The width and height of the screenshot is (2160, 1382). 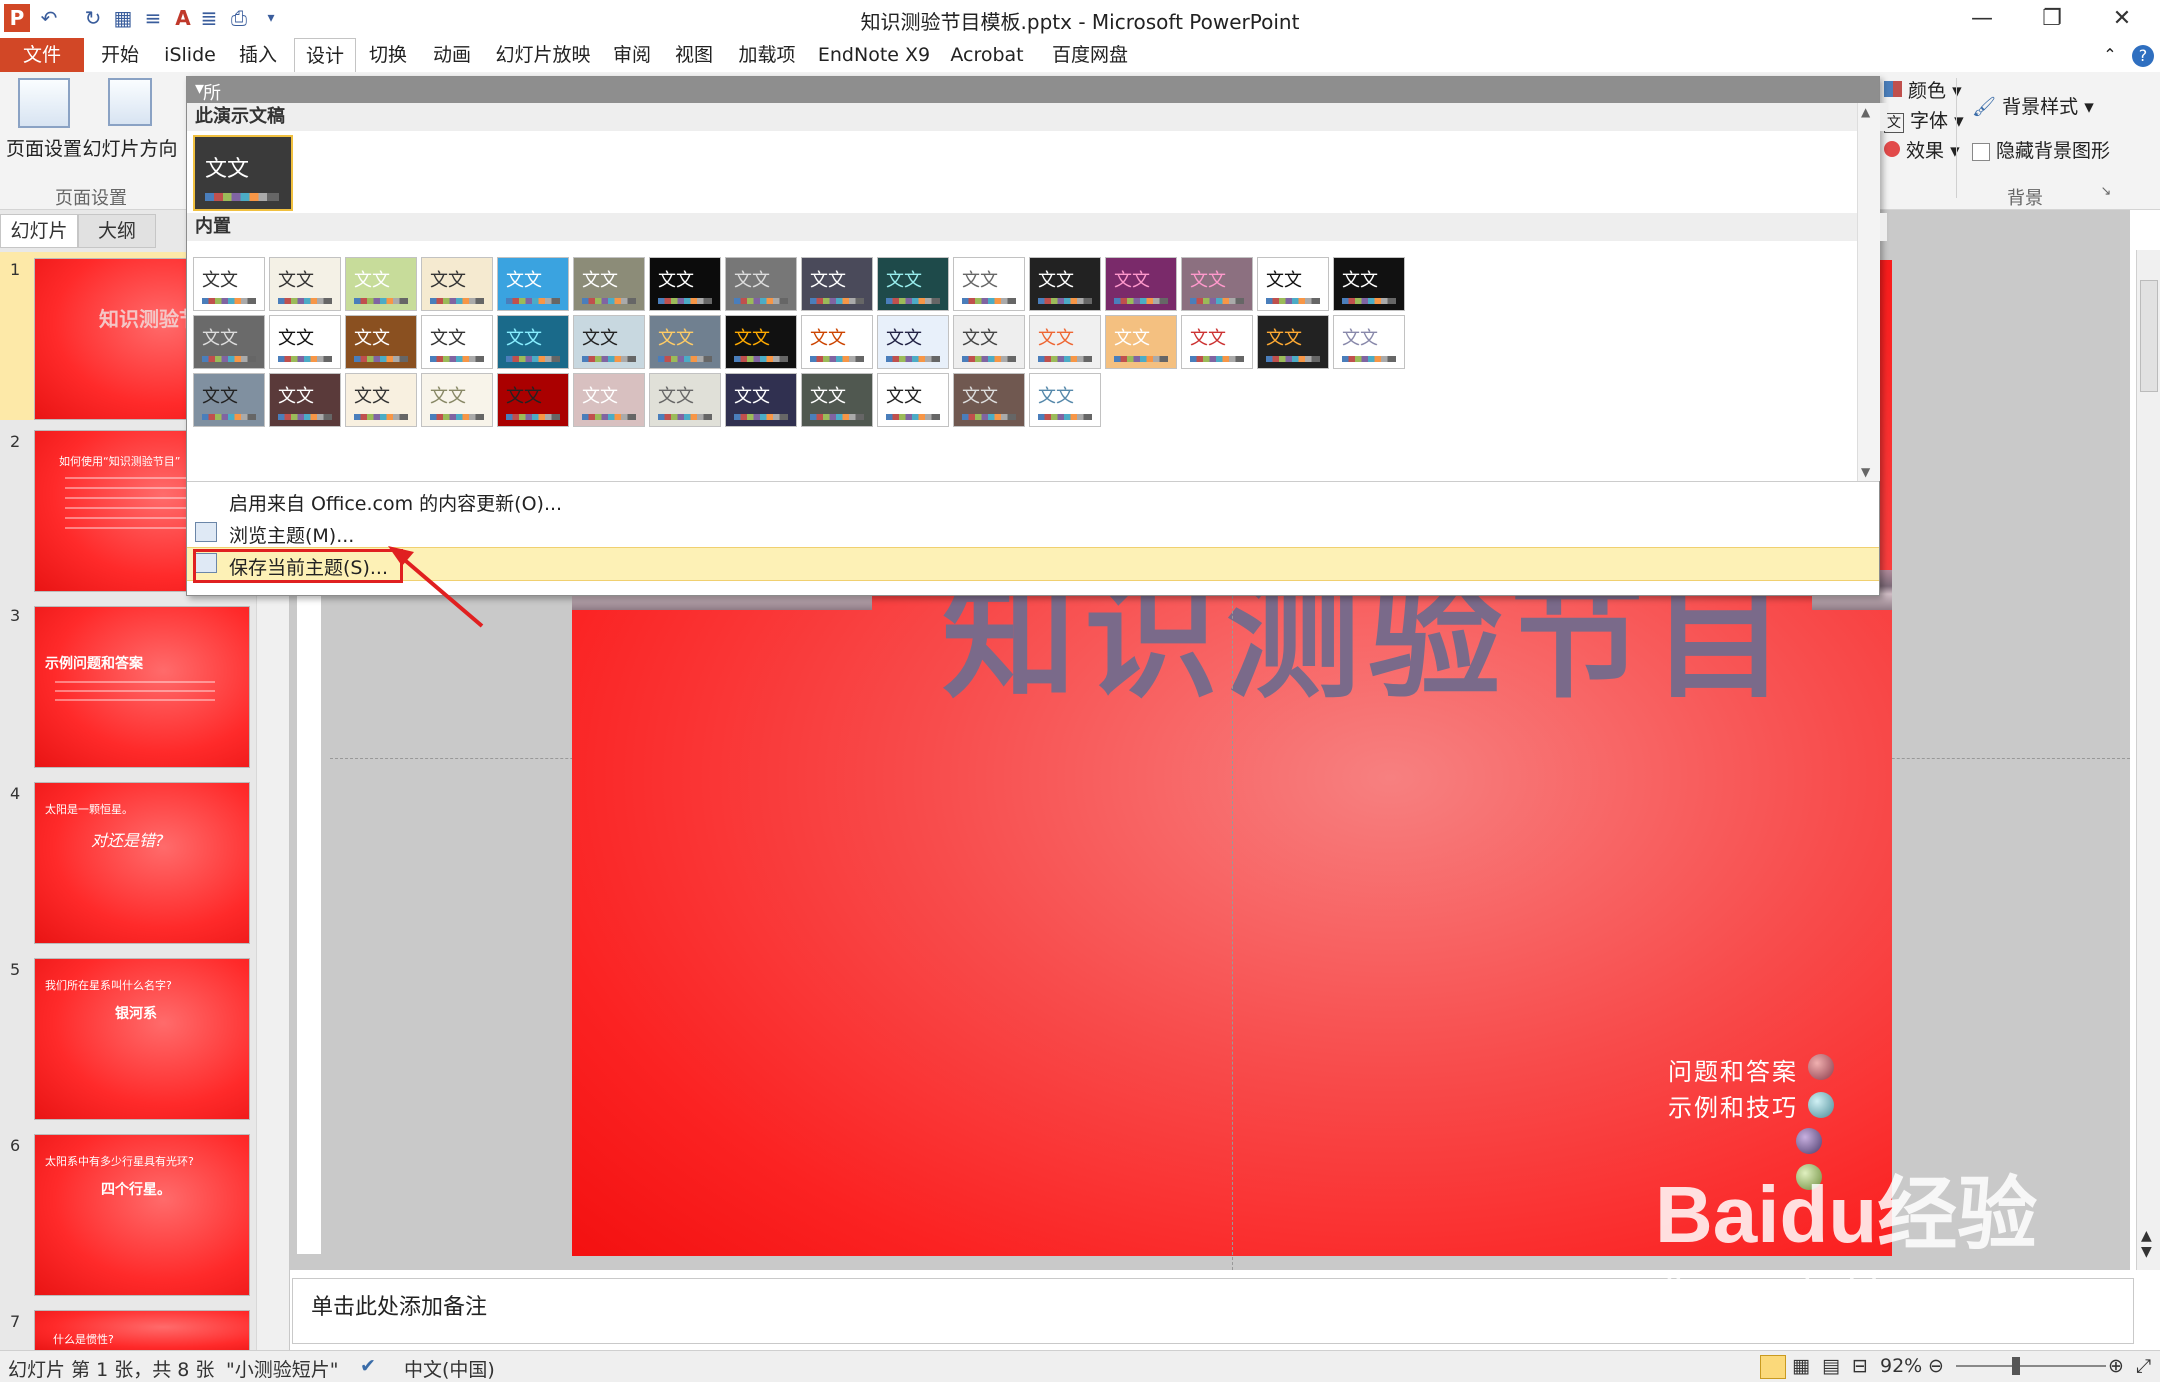 What do you see at coordinates (543, 55) in the screenshot?
I see `tab-slideshow: 幻灯片放映` at bounding box center [543, 55].